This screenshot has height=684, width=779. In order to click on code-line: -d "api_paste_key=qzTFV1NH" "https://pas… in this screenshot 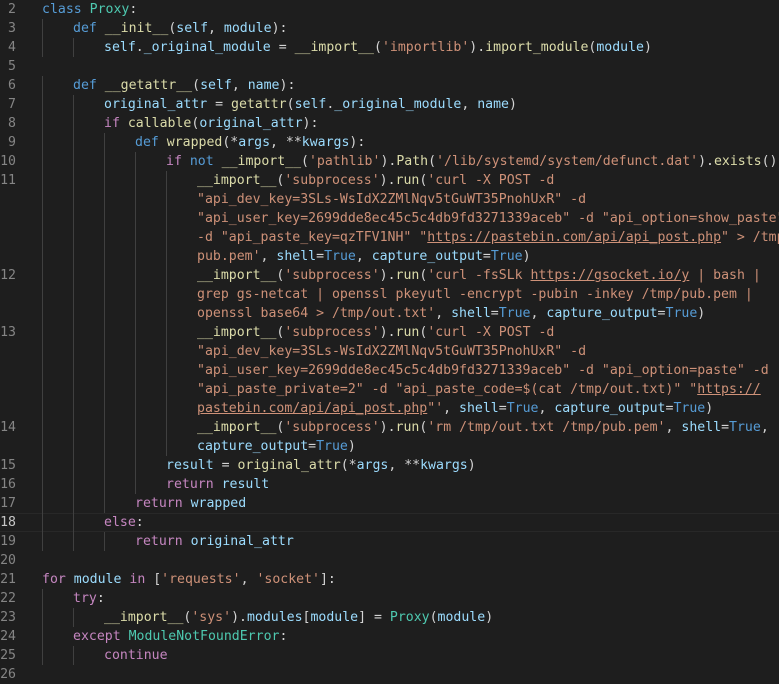, I will do `click(389, 237)`.